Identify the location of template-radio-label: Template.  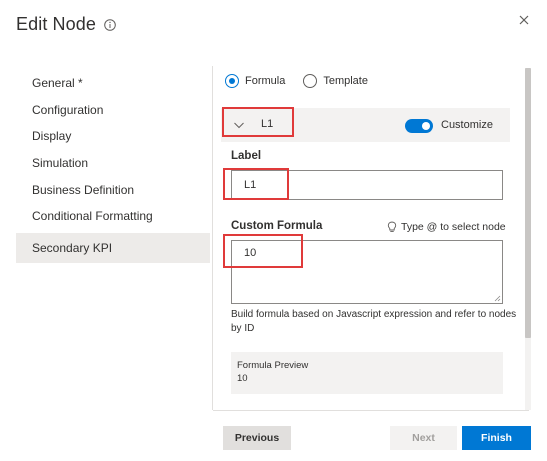
(345, 81).